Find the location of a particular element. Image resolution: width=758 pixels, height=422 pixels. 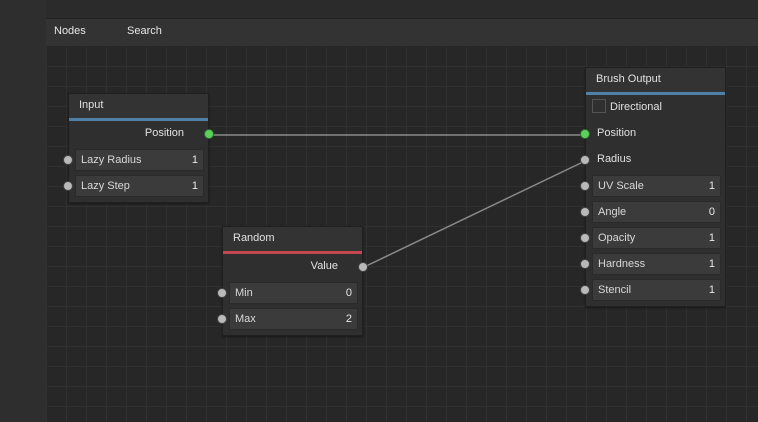

angle-value: 0 is located at coordinates (712, 212).